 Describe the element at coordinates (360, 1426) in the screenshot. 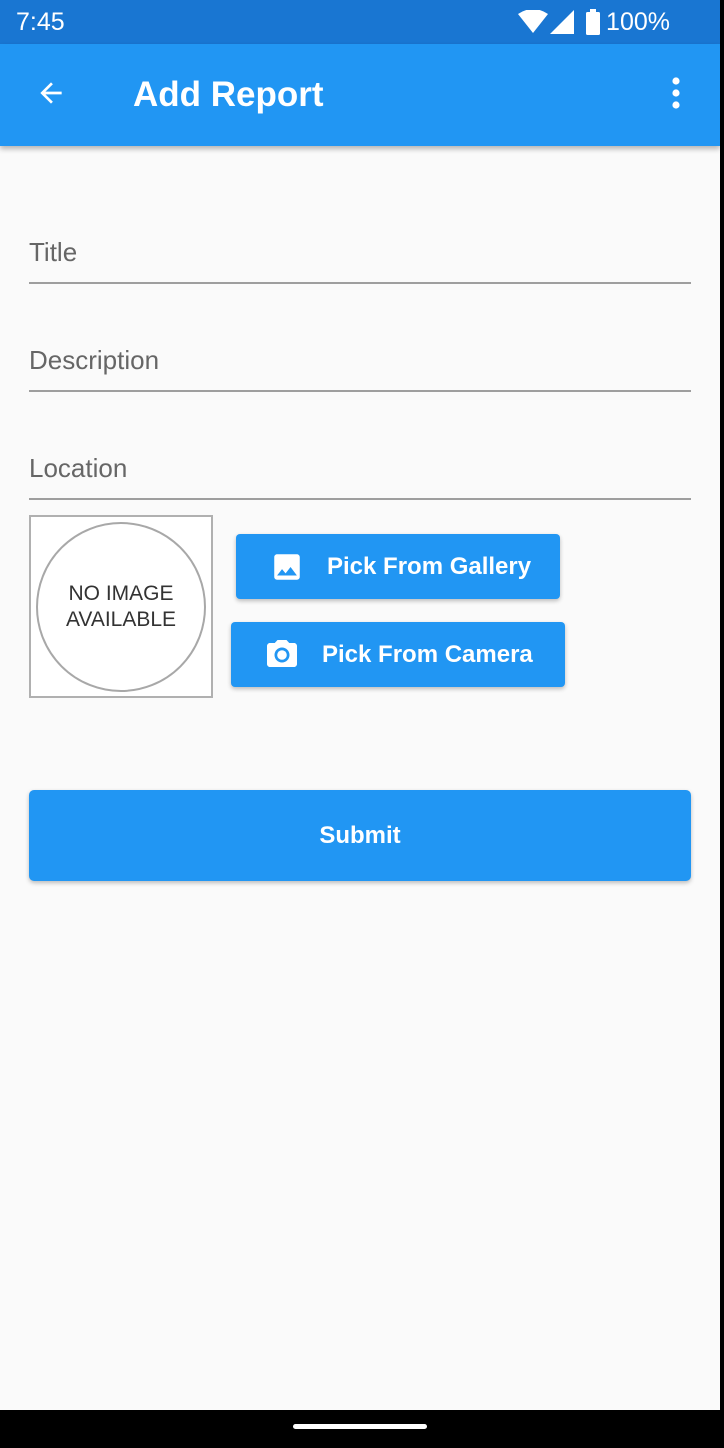

I see `home-indicator` at that location.